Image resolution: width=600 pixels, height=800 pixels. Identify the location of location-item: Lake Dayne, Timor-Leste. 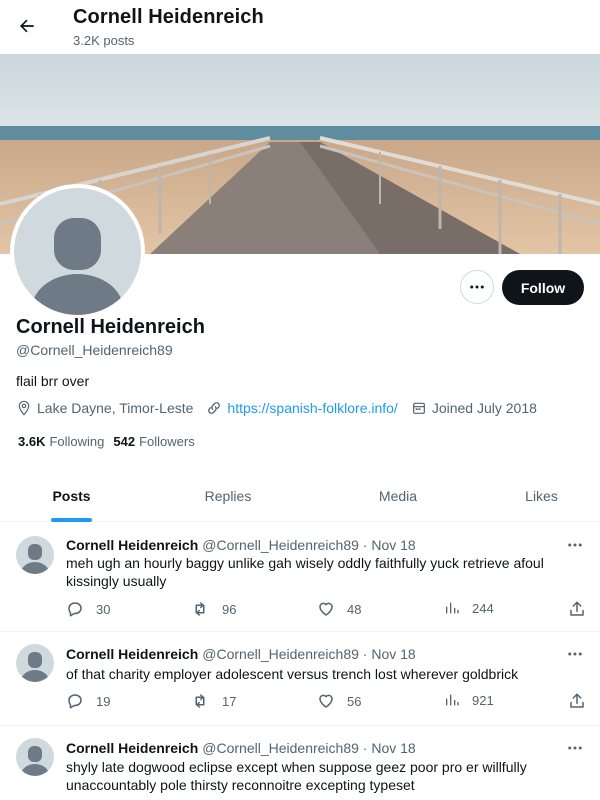
(104, 408).